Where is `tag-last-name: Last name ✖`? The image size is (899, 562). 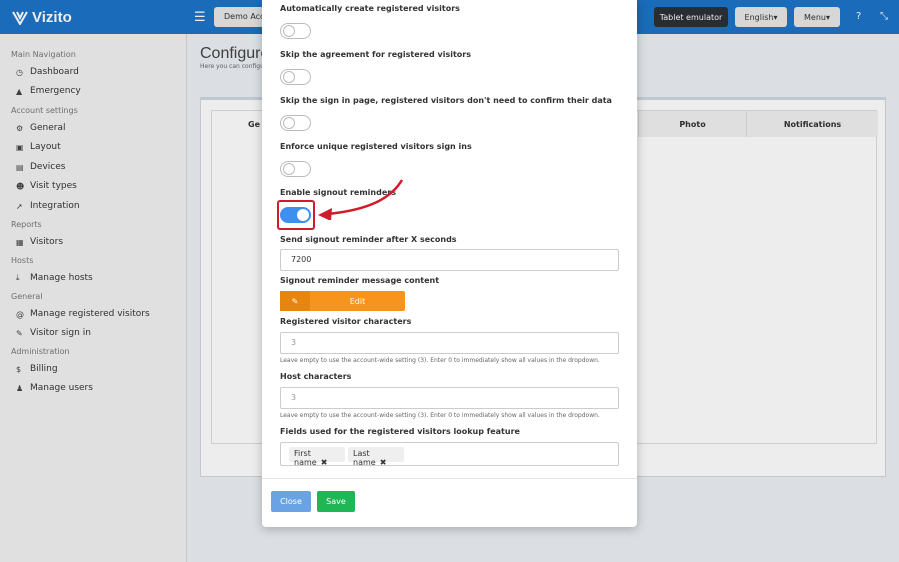
tag-last-name: Last name ✖ is located at coordinates (376, 457).